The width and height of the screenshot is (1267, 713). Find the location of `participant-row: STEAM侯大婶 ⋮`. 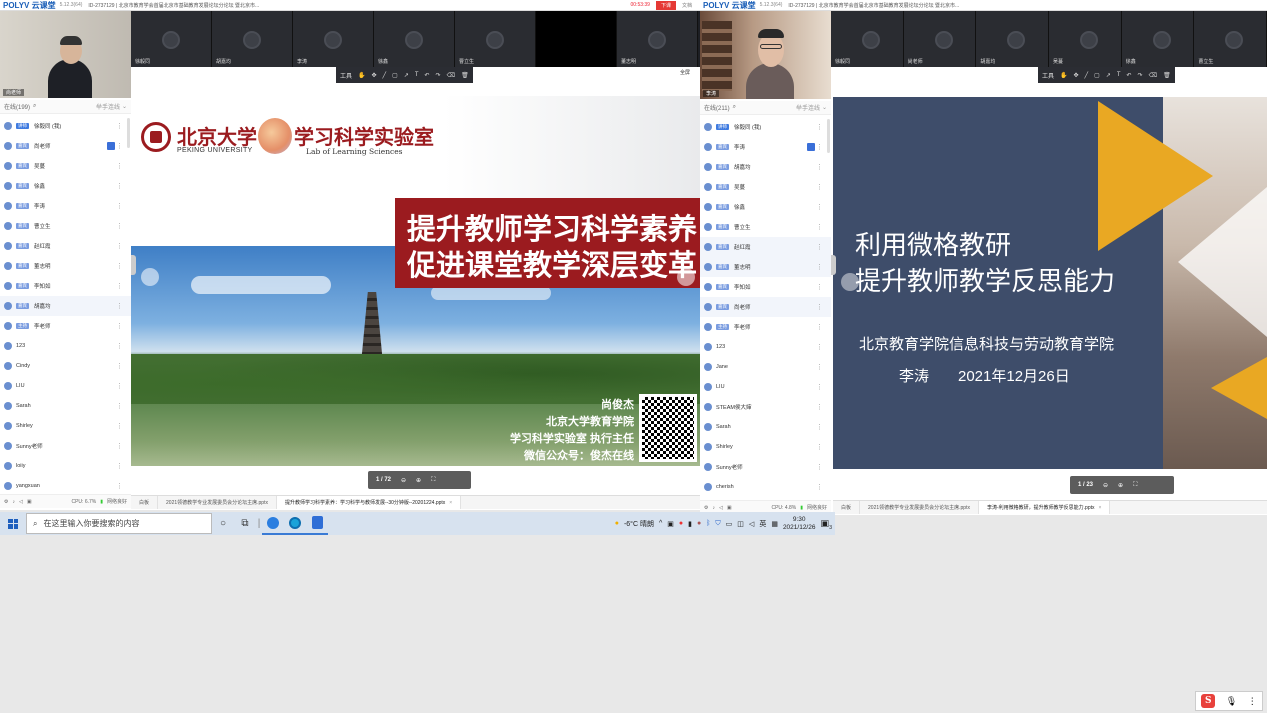

participant-row: STEAM侯大婶 ⋮ is located at coordinates (765, 407).